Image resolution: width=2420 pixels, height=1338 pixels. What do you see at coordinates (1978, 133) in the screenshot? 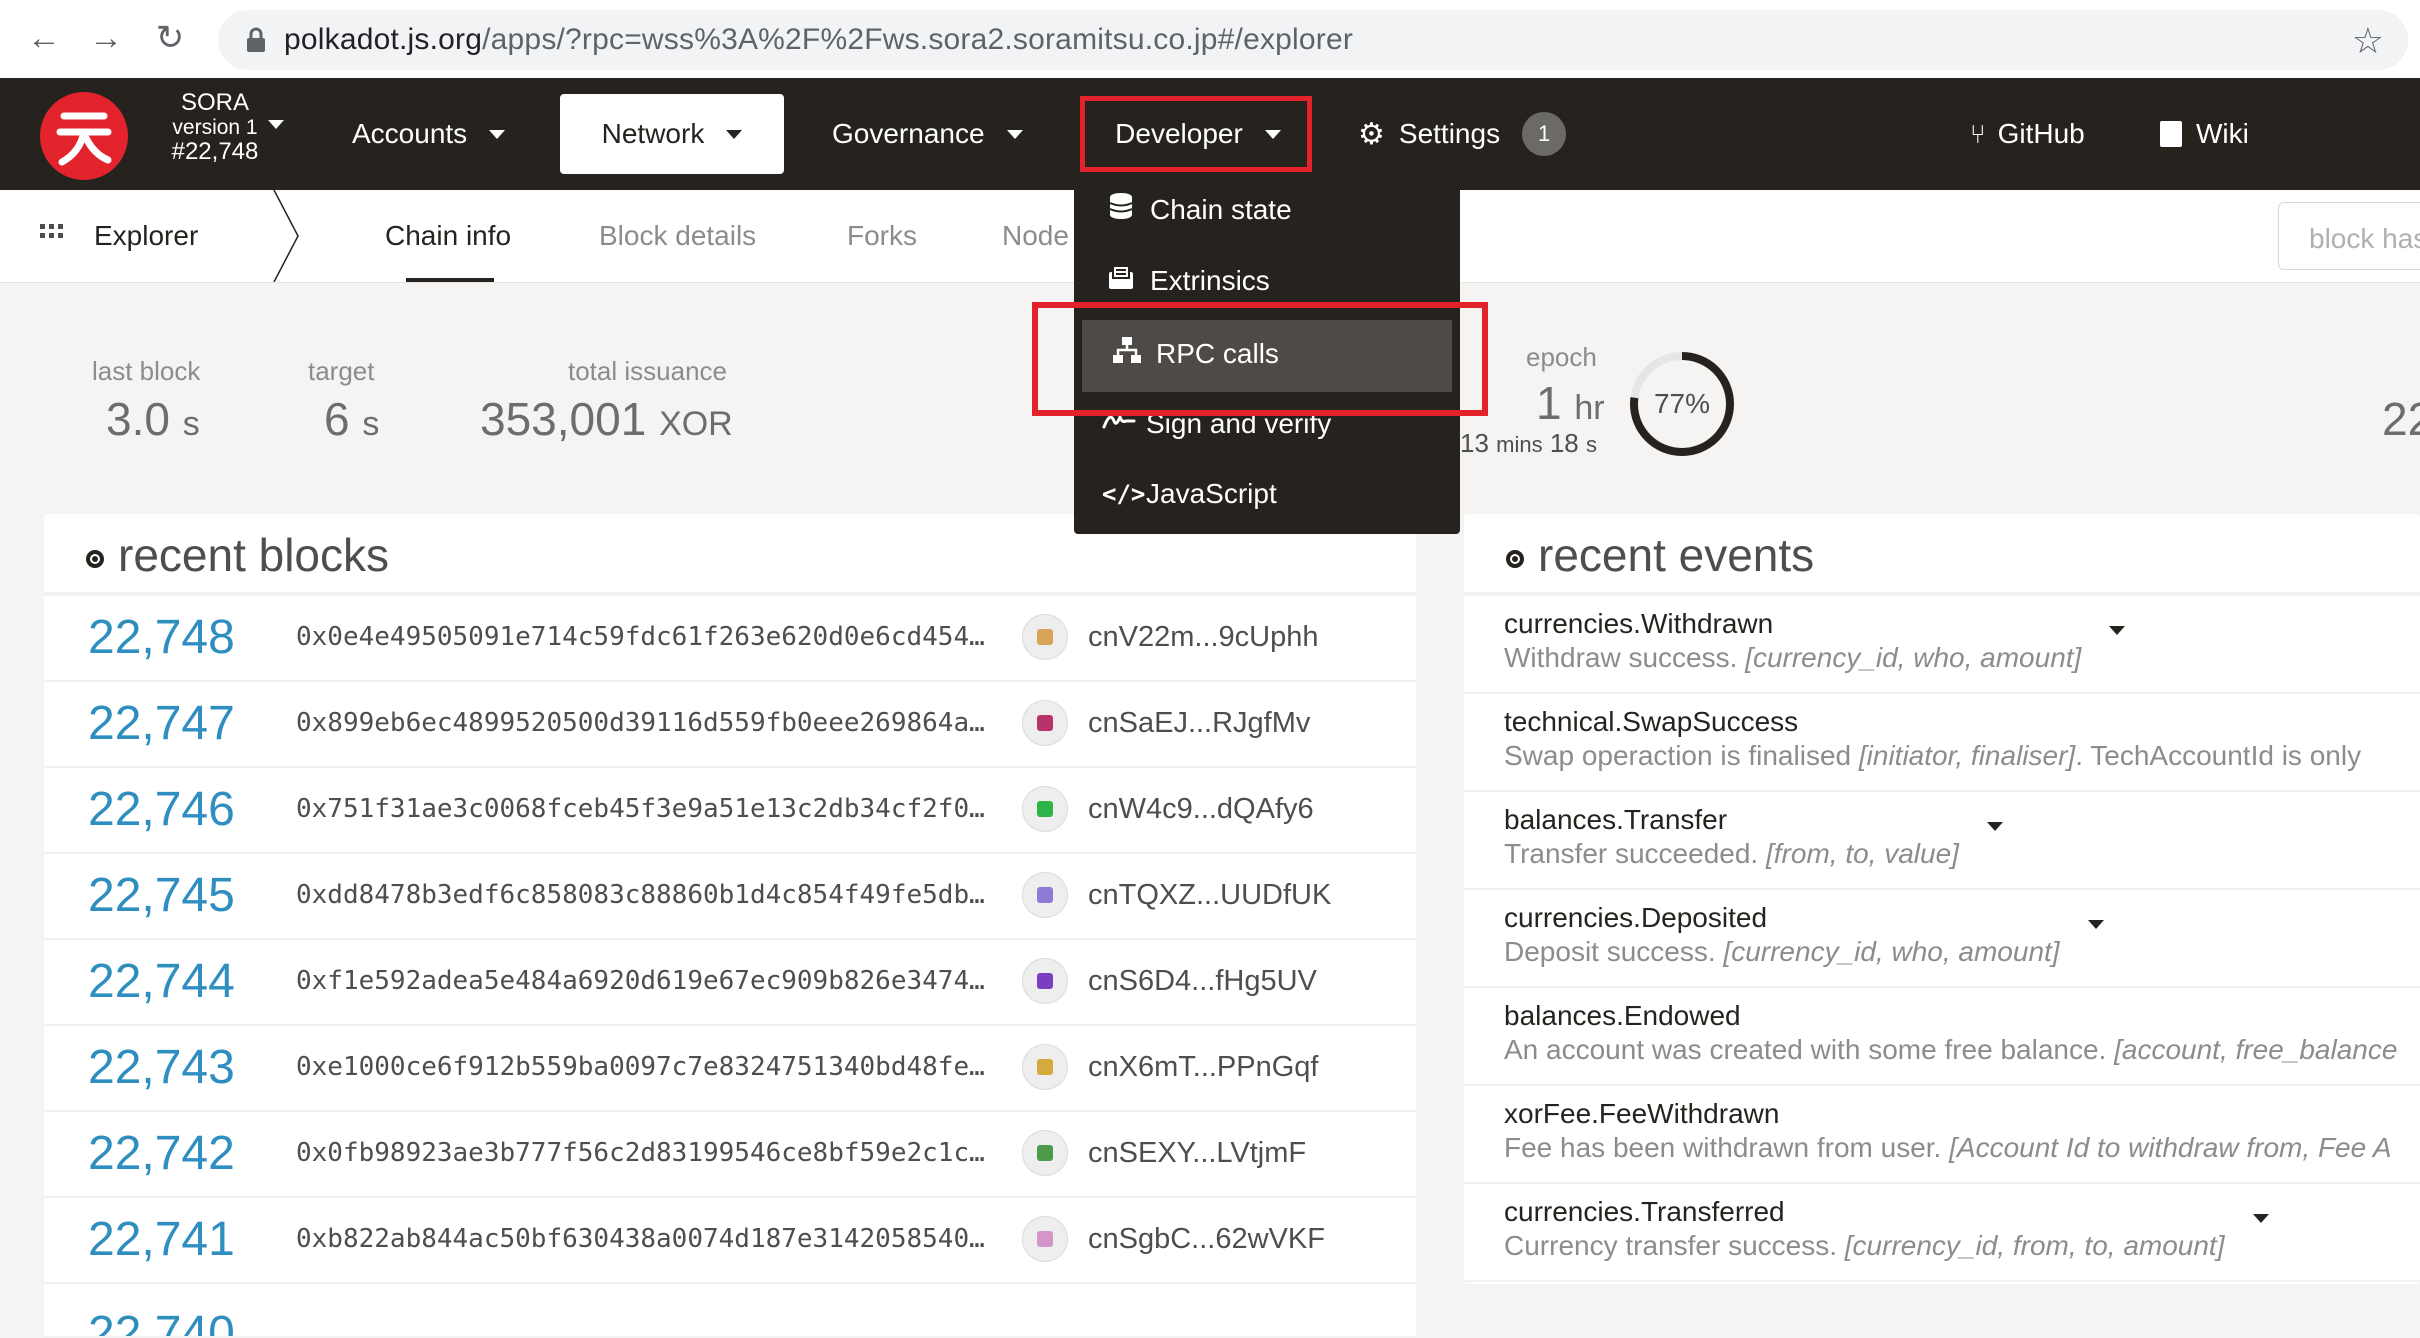
I see `code-branch-icon: ⑂` at bounding box center [1978, 133].